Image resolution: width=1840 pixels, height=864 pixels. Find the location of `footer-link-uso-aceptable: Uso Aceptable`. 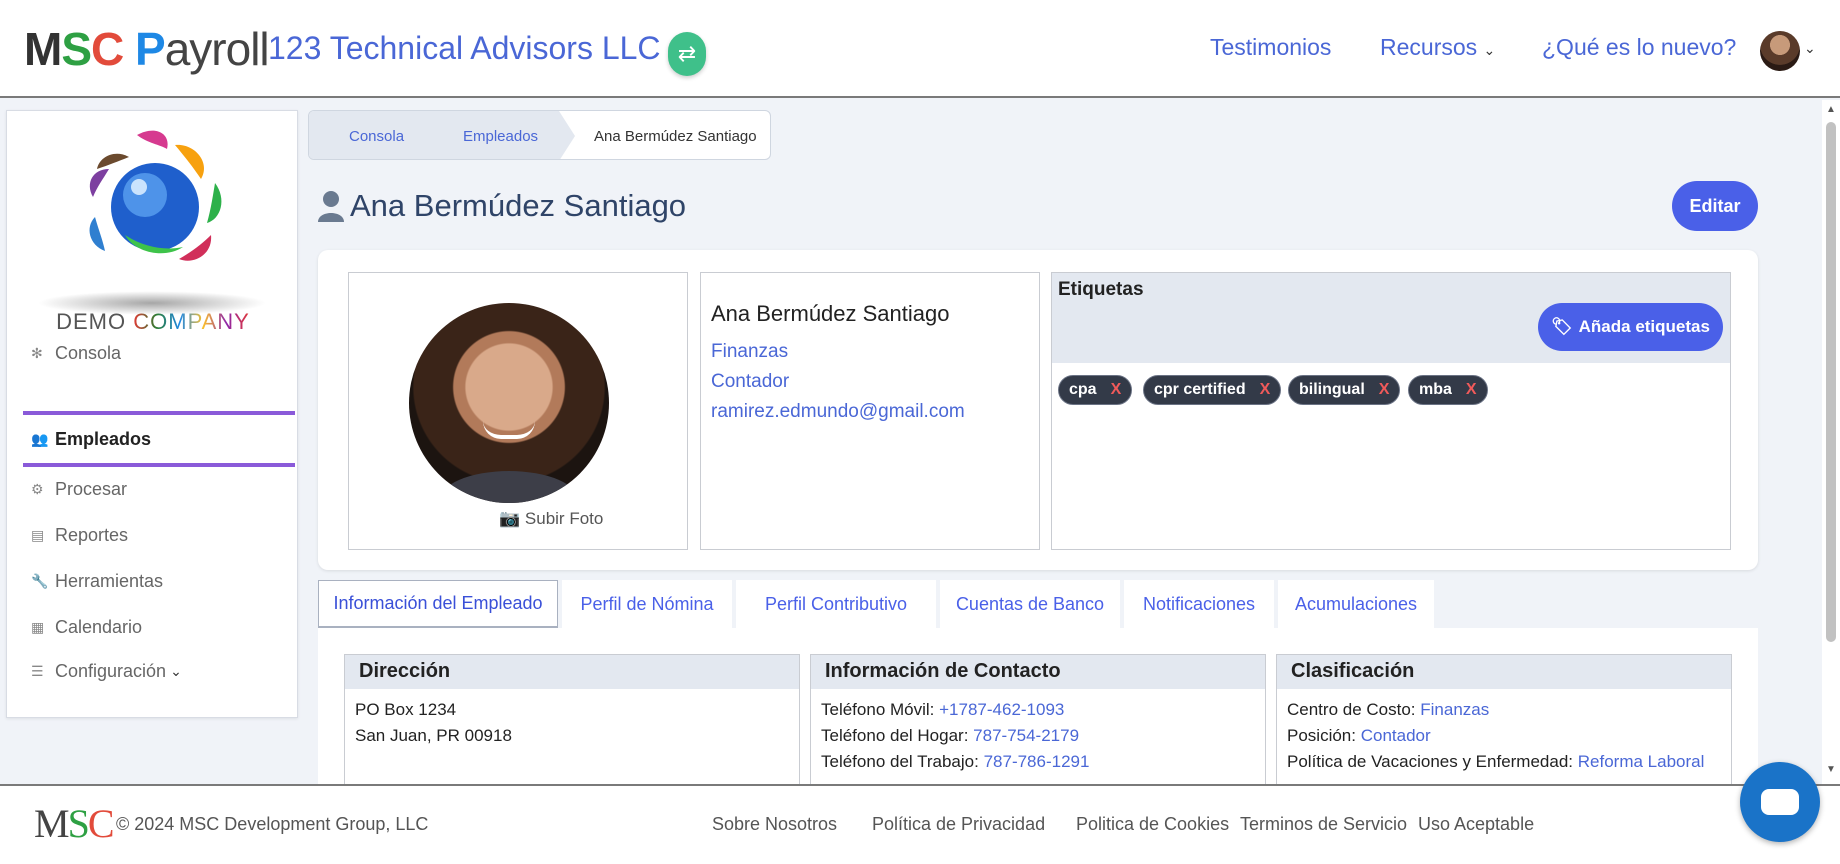

footer-link-uso-aceptable: Uso Aceptable is located at coordinates (1476, 824).